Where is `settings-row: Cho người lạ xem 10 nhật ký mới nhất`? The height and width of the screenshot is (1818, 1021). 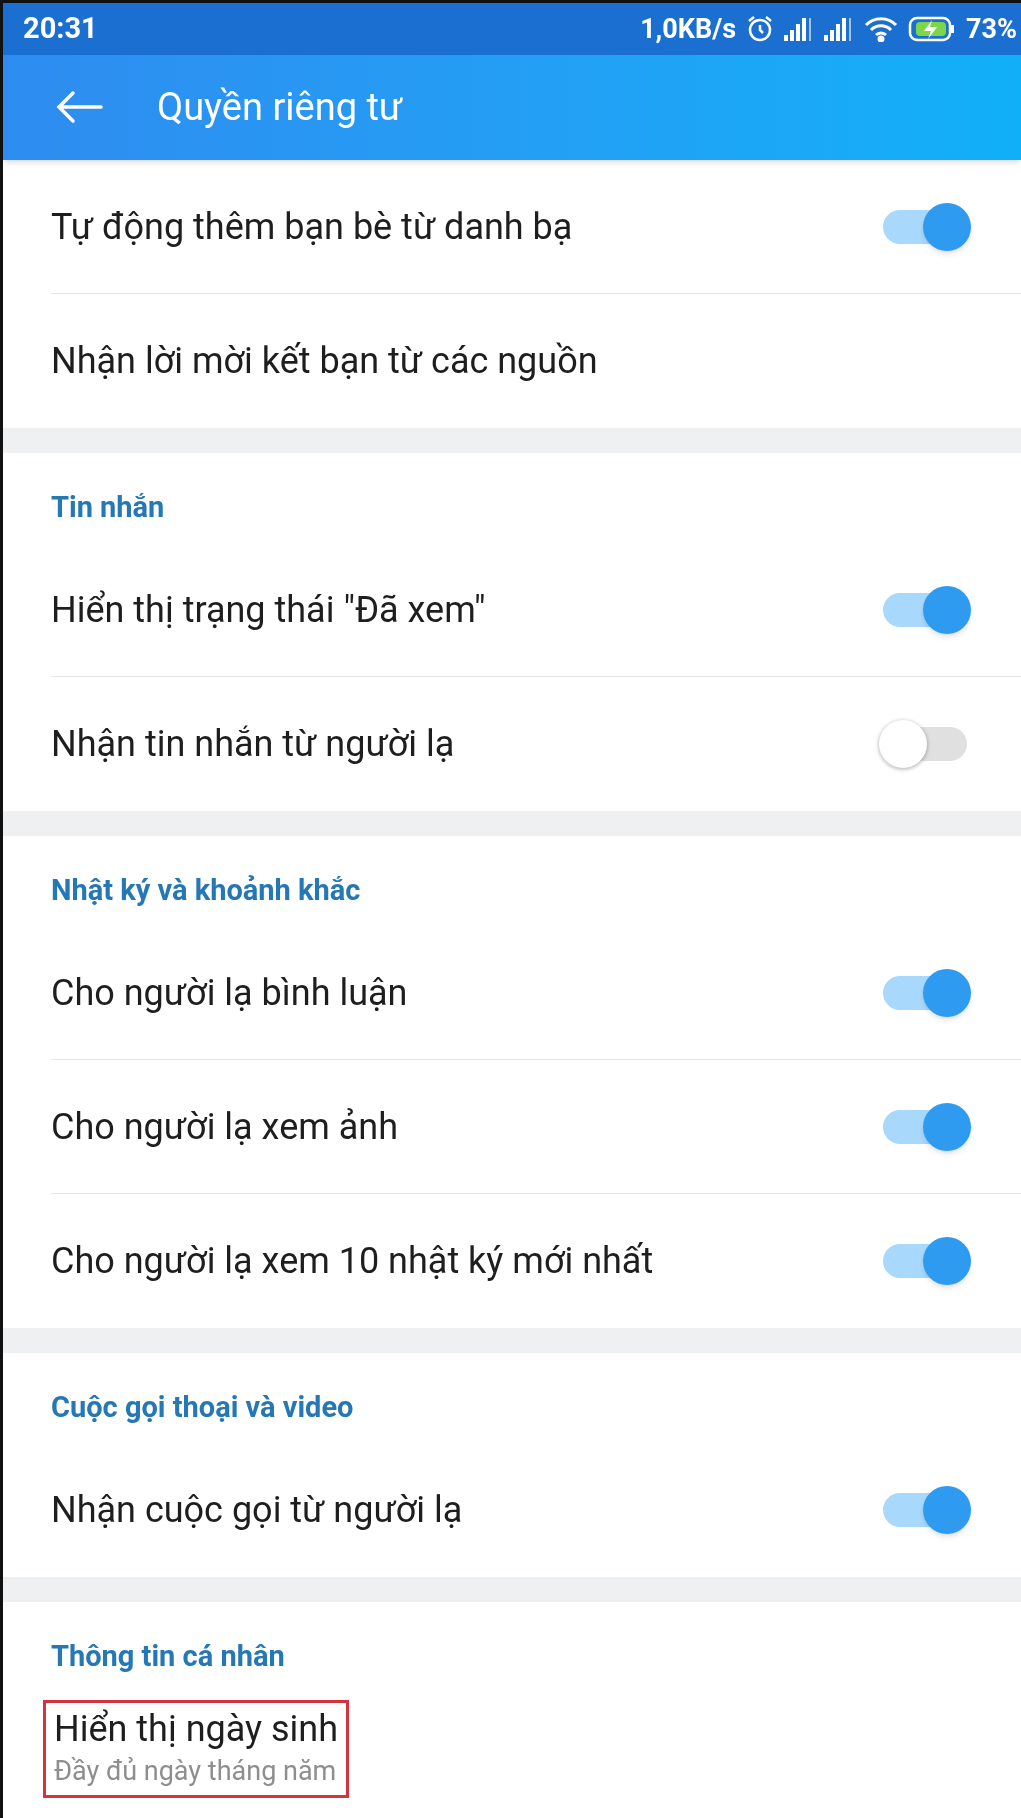
settings-row: Cho người lạ xem 10 nhật ký mới nhất is located at coordinates (536, 1261).